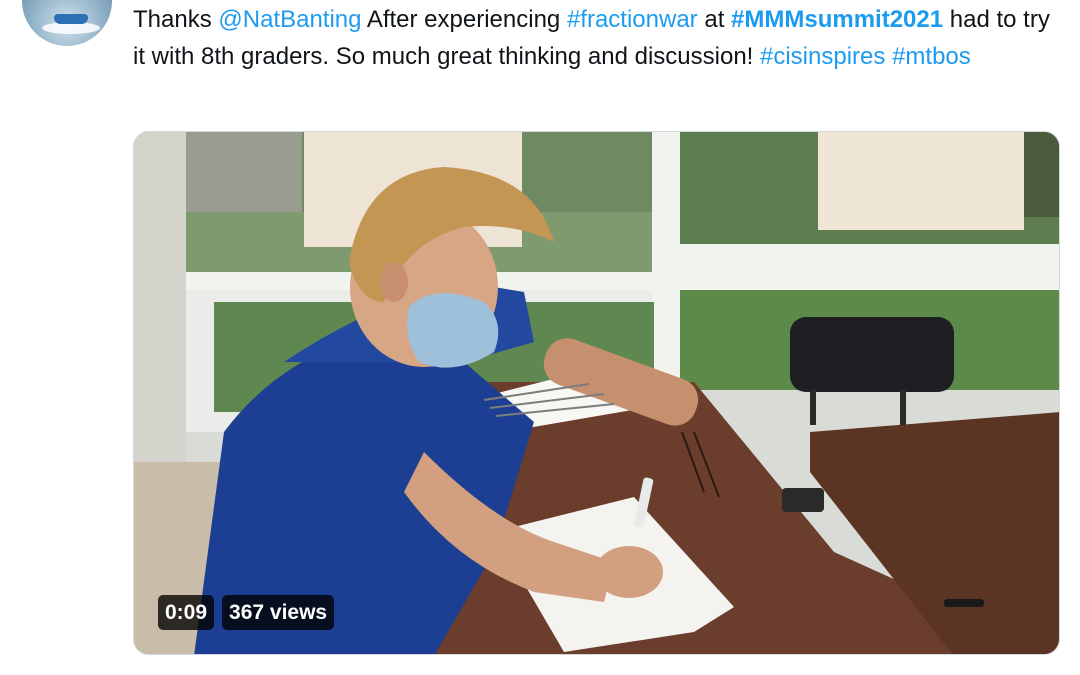  Describe the element at coordinates (714, 19) in the screenshot. I see `tweet-text-segment: at` at that location.